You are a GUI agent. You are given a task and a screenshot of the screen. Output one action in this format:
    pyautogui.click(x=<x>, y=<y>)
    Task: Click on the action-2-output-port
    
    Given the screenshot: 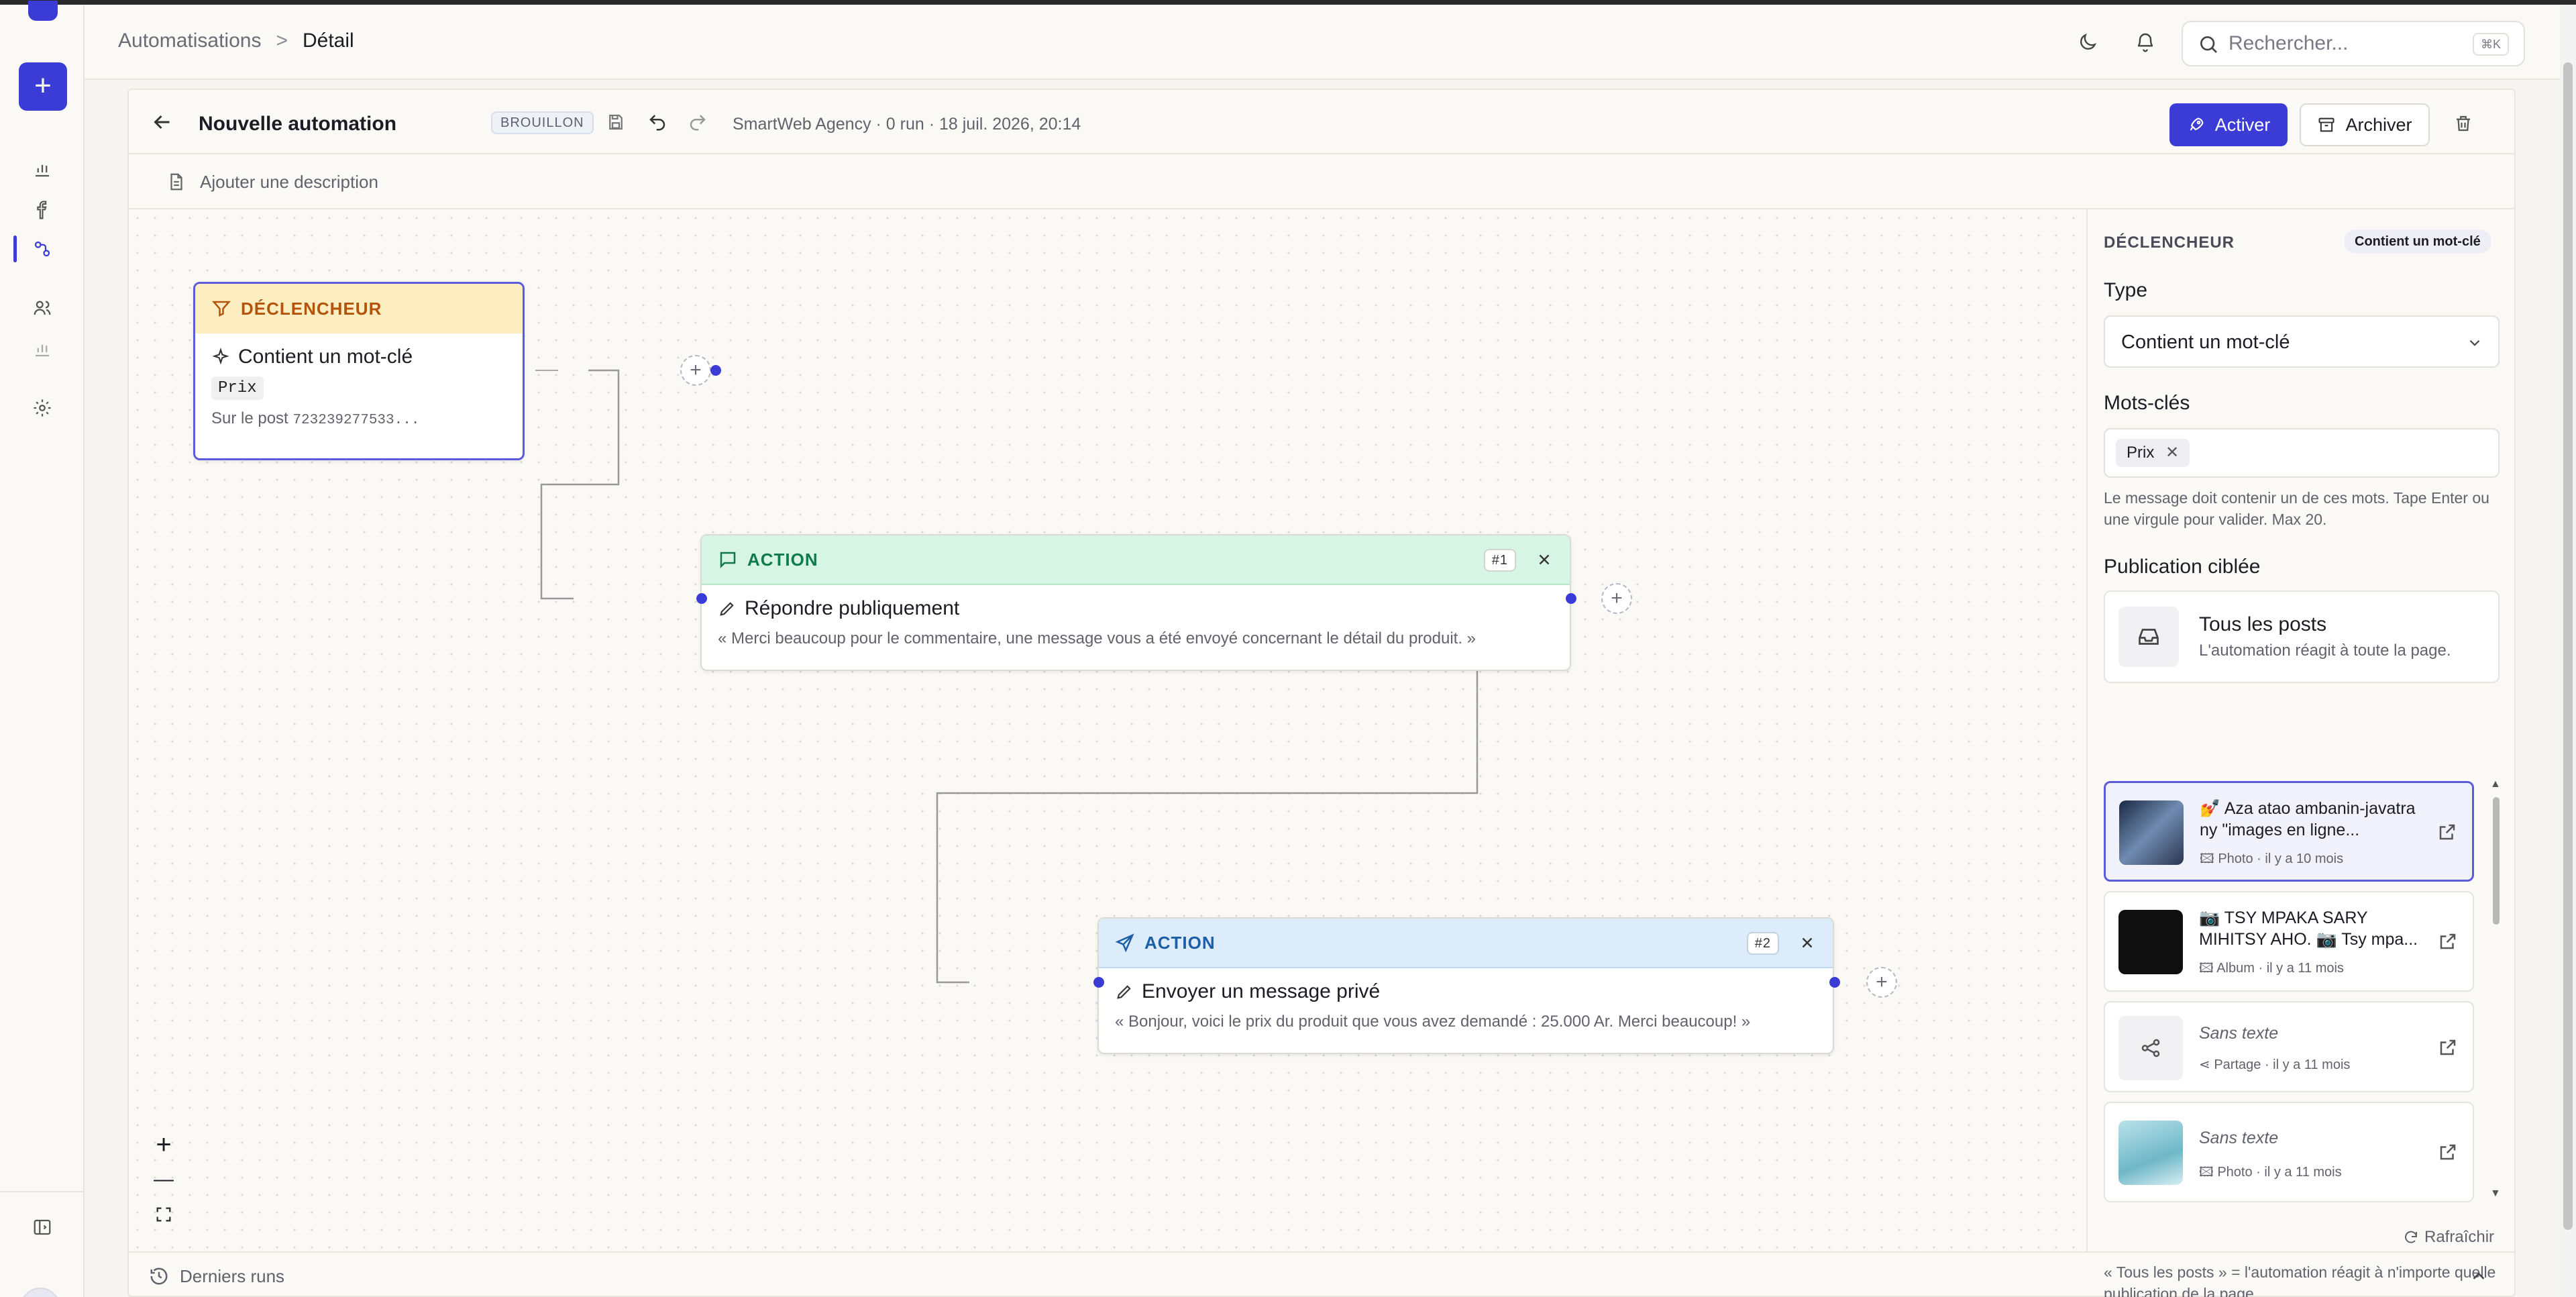 What is the action you would take?
    pyautogui.click(x=1834, y=982)
    